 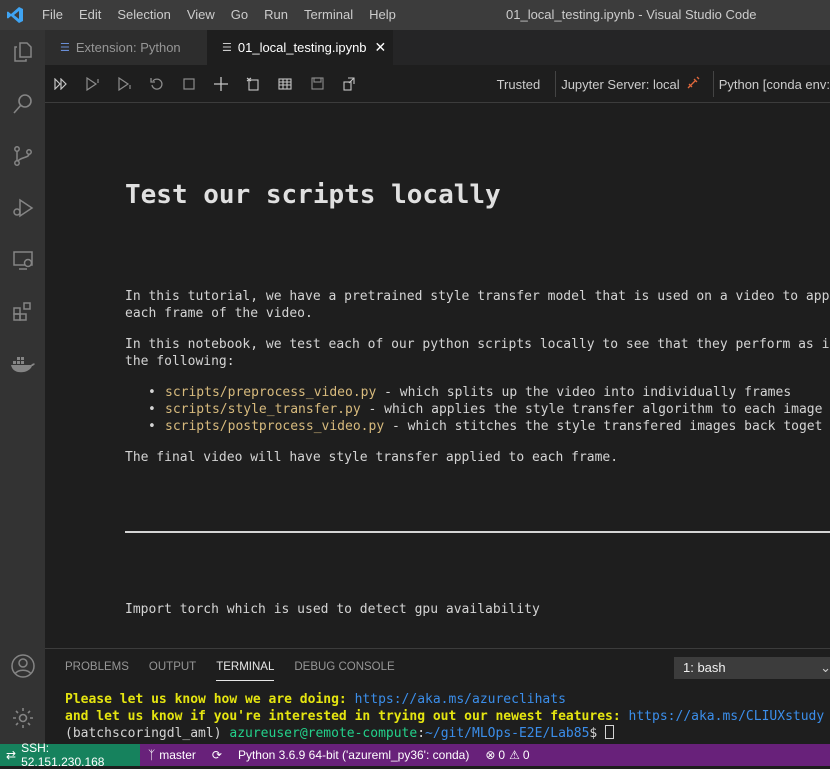 What do you see at coordinates (313, 195) in the screenshot?
I see `notebook-heading: Test our scripts locally` at bounding box center [313, 195].